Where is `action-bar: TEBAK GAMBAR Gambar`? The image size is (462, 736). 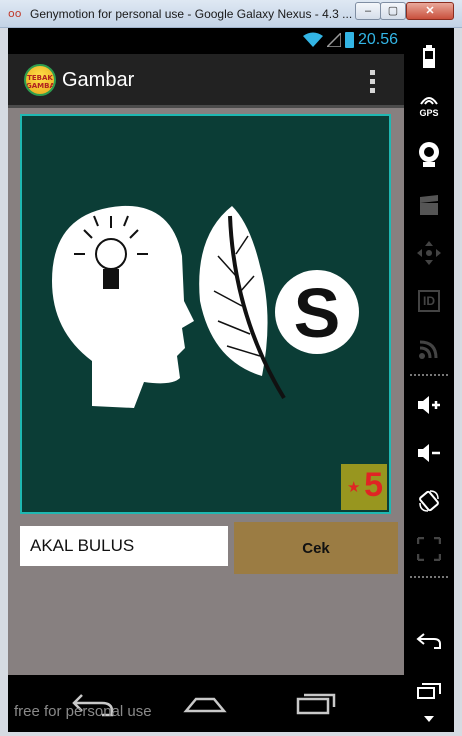 action-bar: TEBAK GAMBAR Gambar is located at coordinates (206, 81).